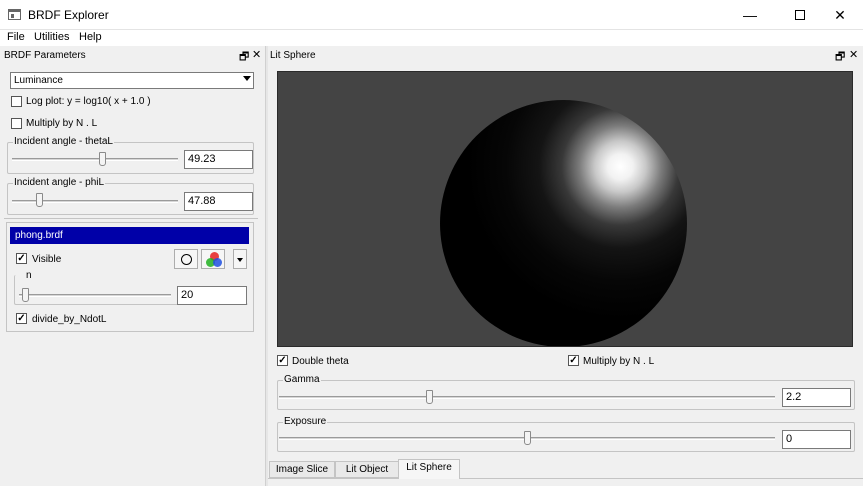 Image resolution: width=863 pixels, height=486 pixels. What do you see at coordinates (90, 37) in the screenshot?
I see `menu-help: Help` at bounding box center [90, 37].